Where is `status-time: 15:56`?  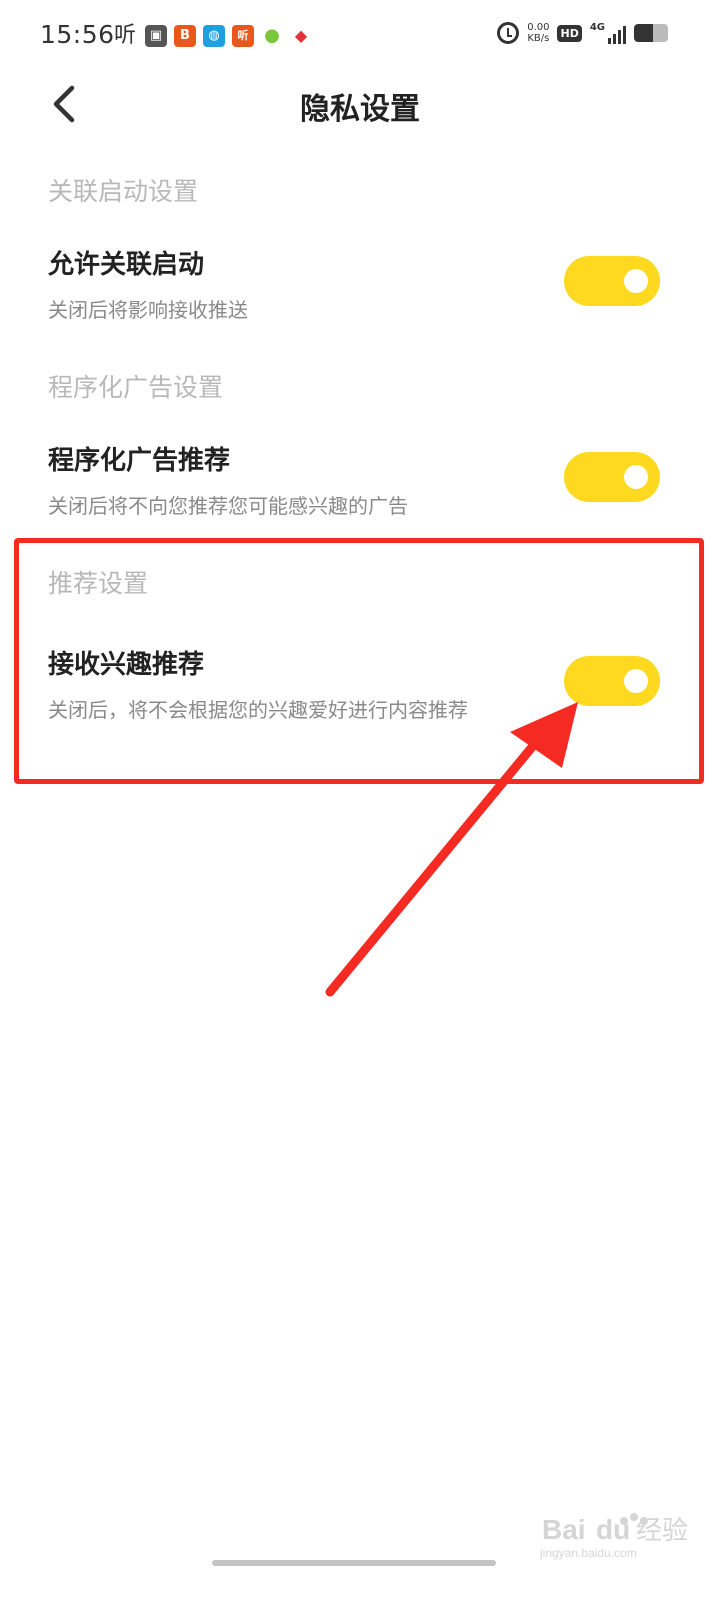
status-time: 15:56 is located at coordinates (77, 34).